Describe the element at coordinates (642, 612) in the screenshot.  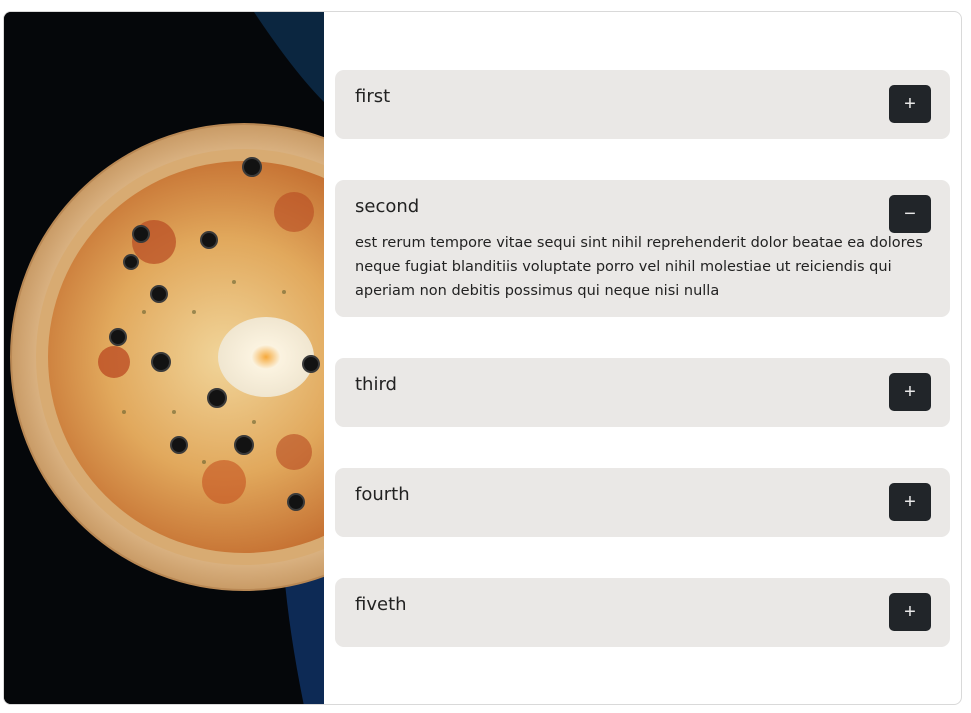
I see `accordion-item-fiveth: fiveth +` at that location.